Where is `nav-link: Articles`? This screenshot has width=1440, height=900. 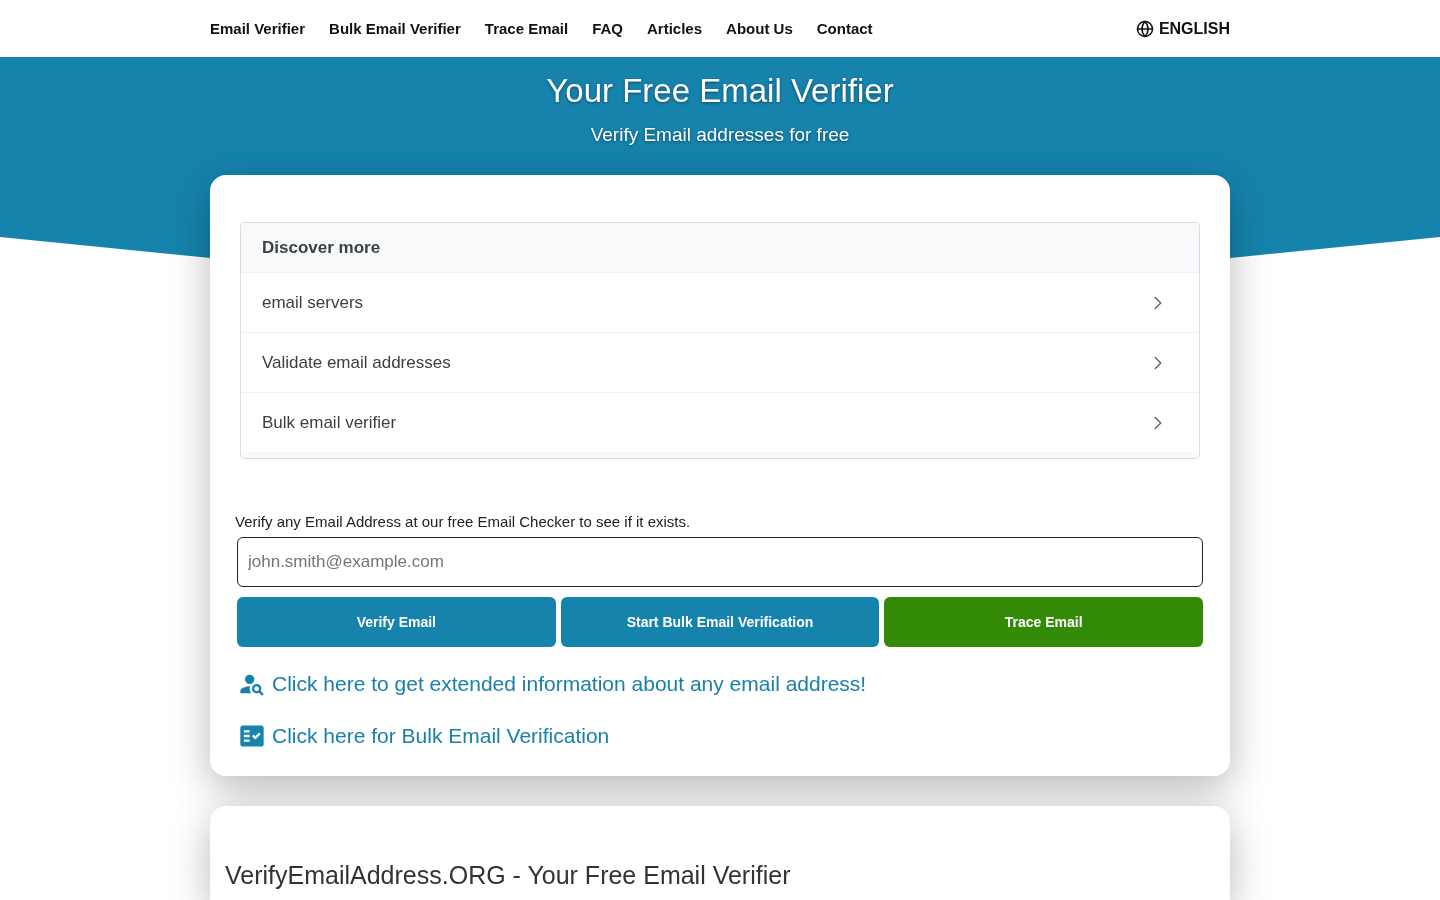 nav-link: Articles is located at coordinates (675, 28).